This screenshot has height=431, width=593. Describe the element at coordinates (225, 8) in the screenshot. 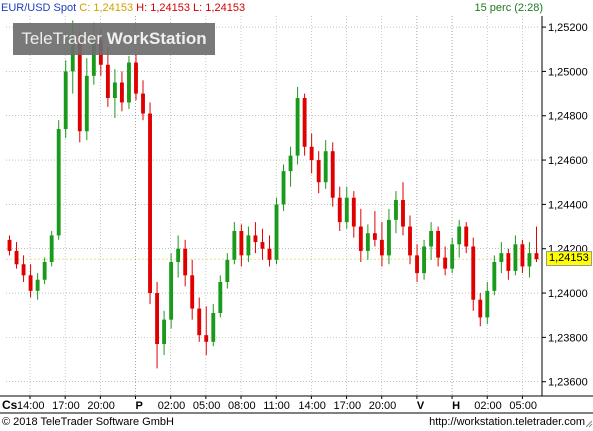

I see `low-value: 1,24153` at that location.